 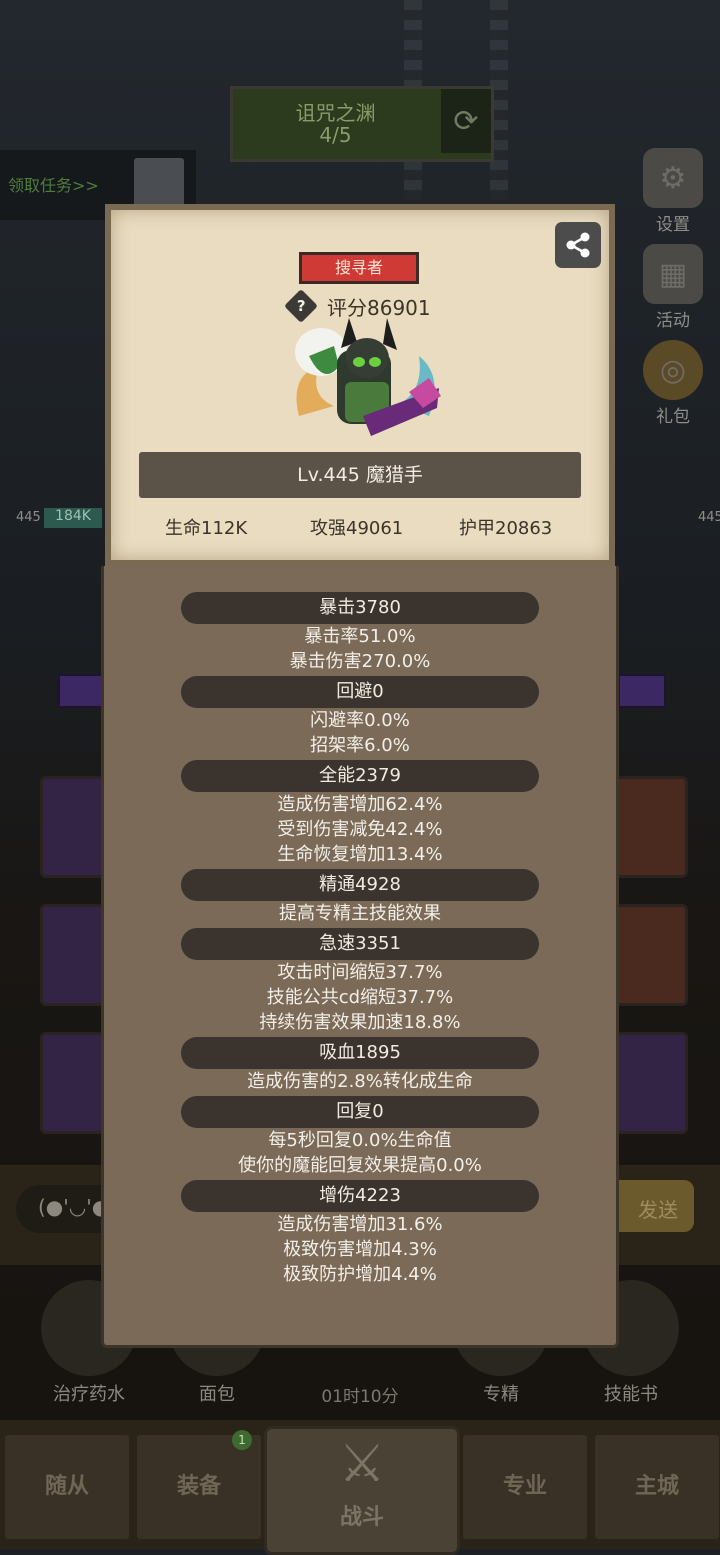 I want to click on settings-button: ⚙ 设置, so click(x=673, y=191).